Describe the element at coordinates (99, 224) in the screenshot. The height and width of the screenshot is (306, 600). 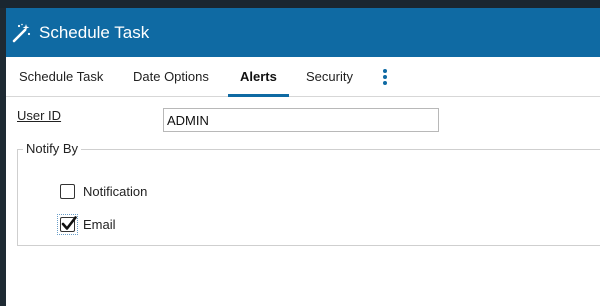
I see `email-label: Email` at that location.